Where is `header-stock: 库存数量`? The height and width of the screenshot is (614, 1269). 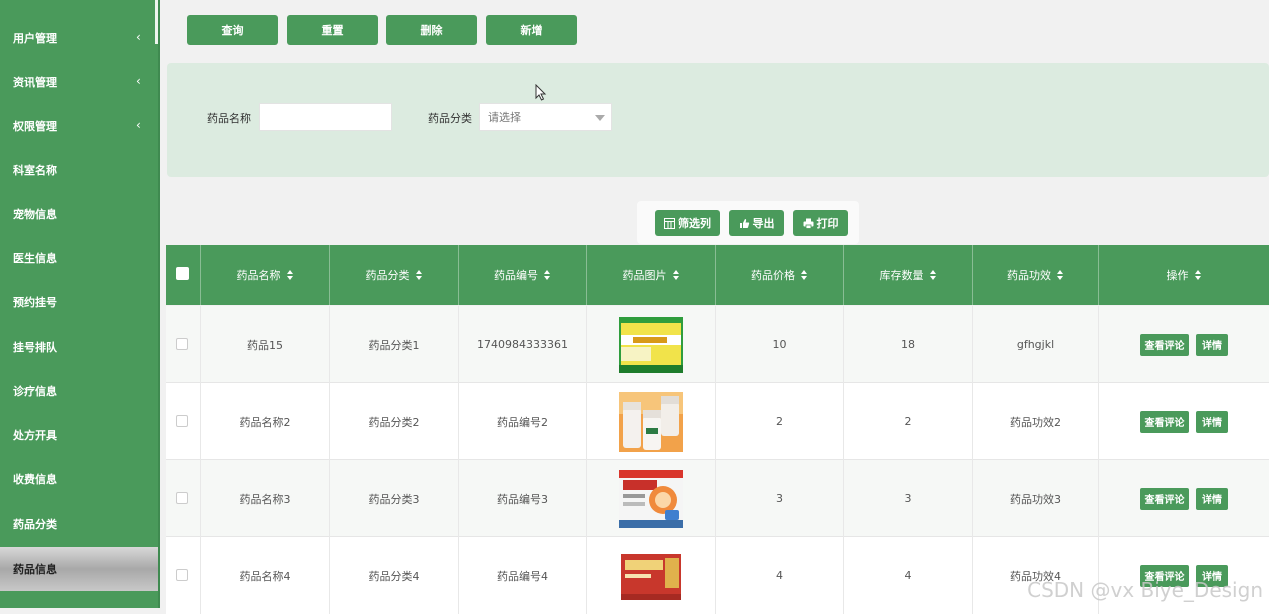
header-stock: 库存数量 is located at coordinates (908, 275).